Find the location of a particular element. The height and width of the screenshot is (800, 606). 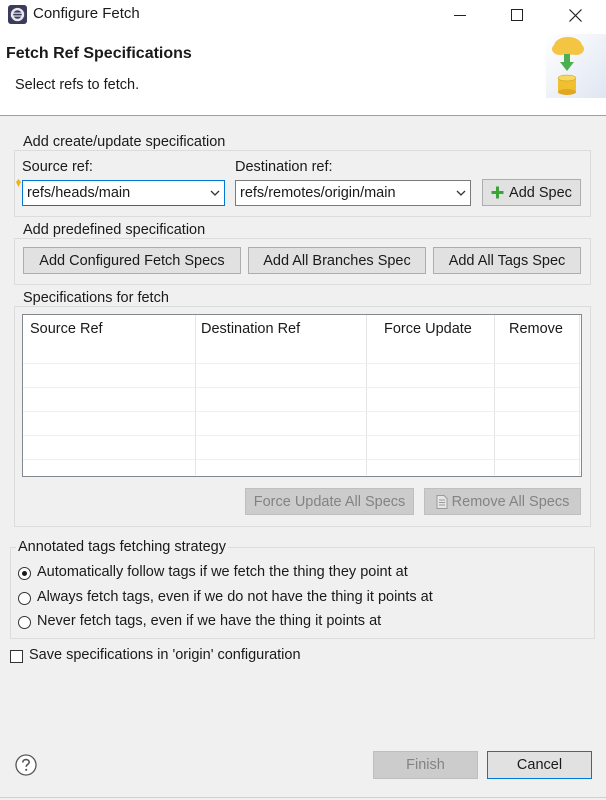

force-update-all-specs-label: Force Update All Specs is located at coordinates (329, 501).